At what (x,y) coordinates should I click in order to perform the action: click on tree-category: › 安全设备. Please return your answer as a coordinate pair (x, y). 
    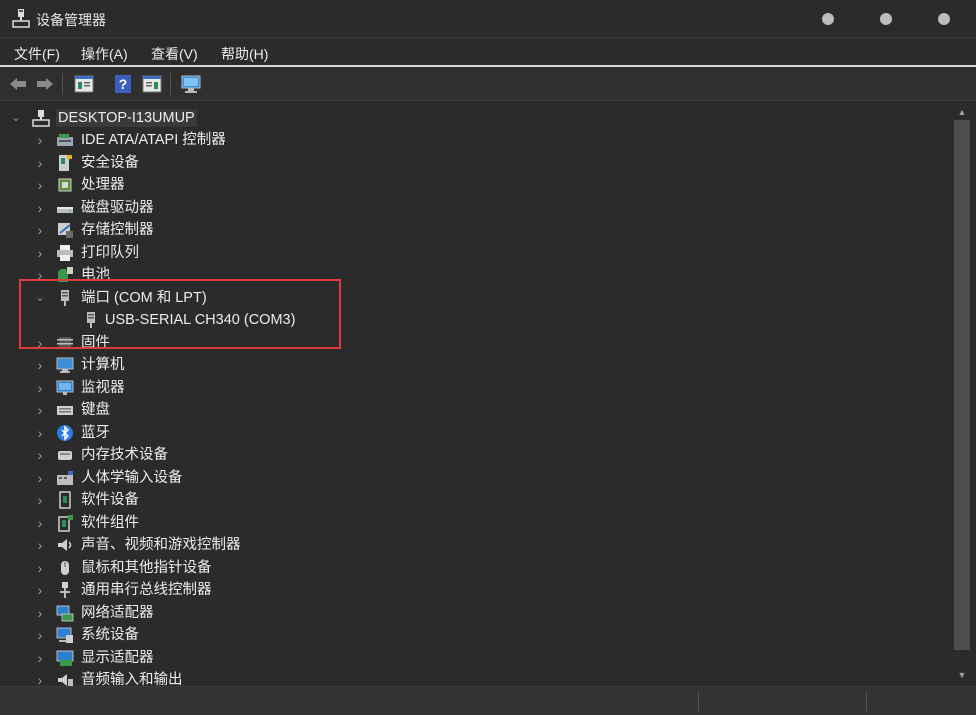
    Looking at the image, I should click on (469, 163).